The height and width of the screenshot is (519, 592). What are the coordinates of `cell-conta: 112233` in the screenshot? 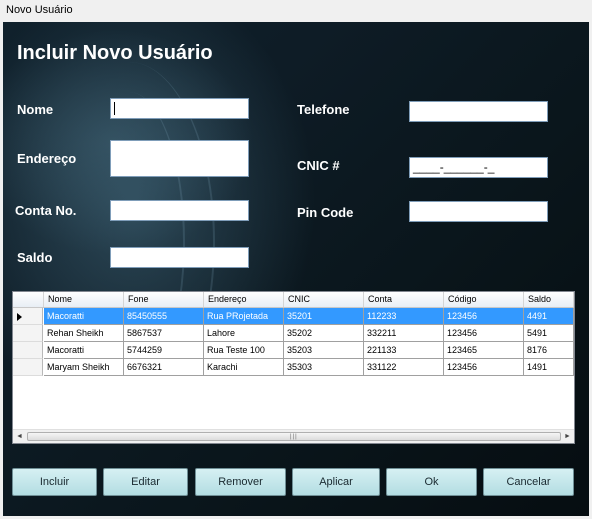 It's located at (404, 316).